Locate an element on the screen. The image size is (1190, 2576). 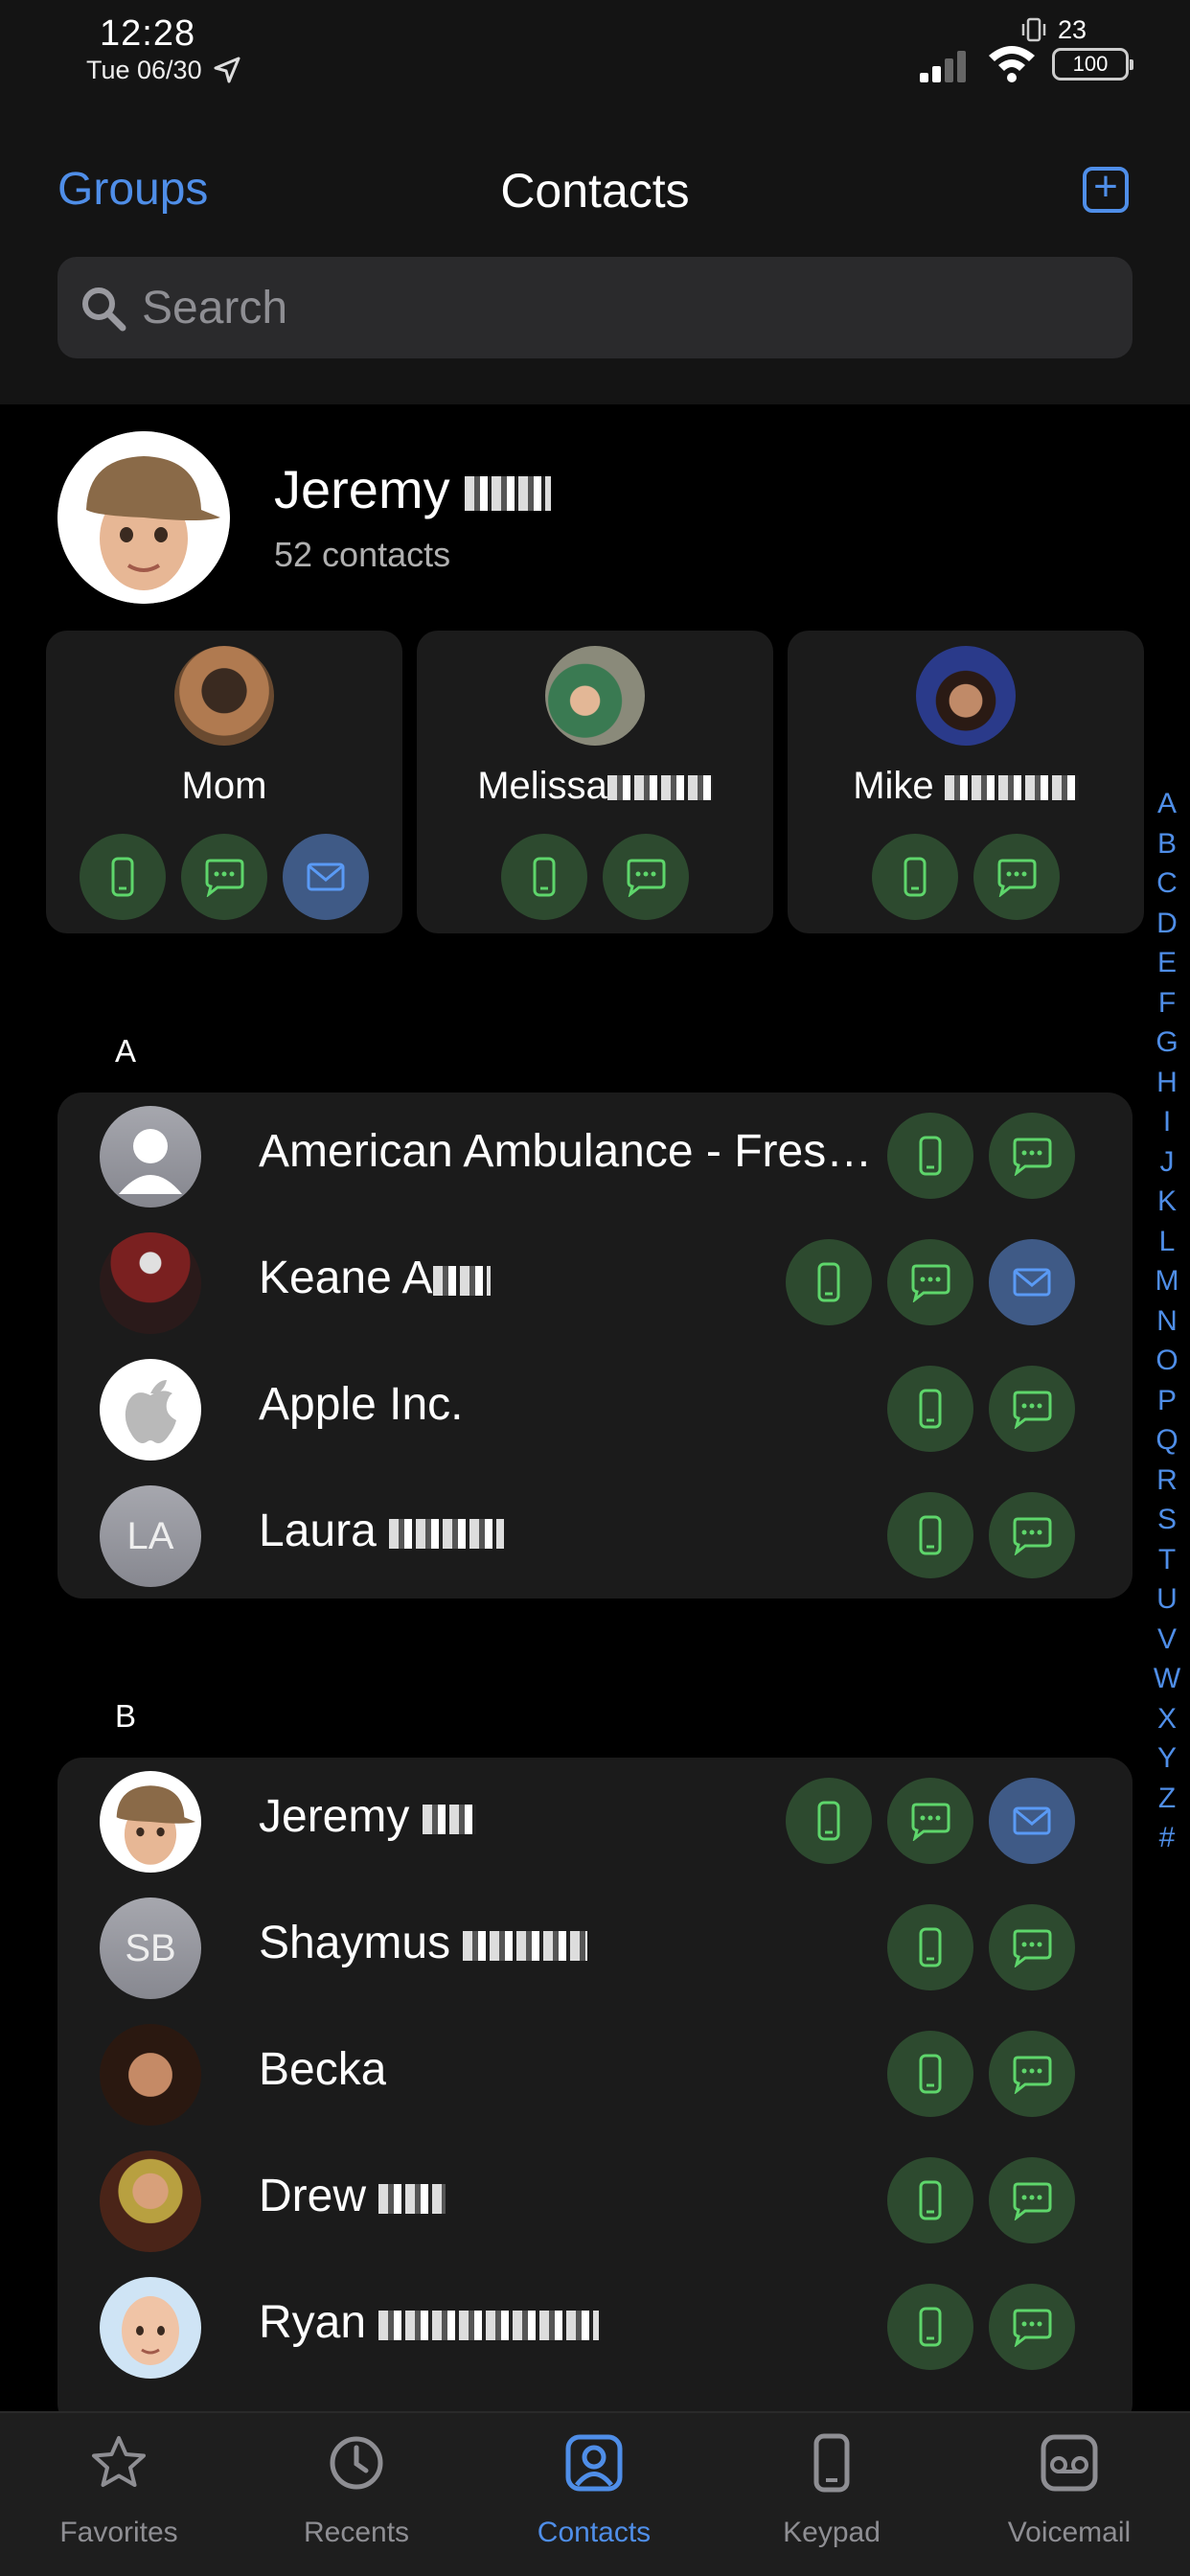
search-input: Search is located at coordinates (595, 307).